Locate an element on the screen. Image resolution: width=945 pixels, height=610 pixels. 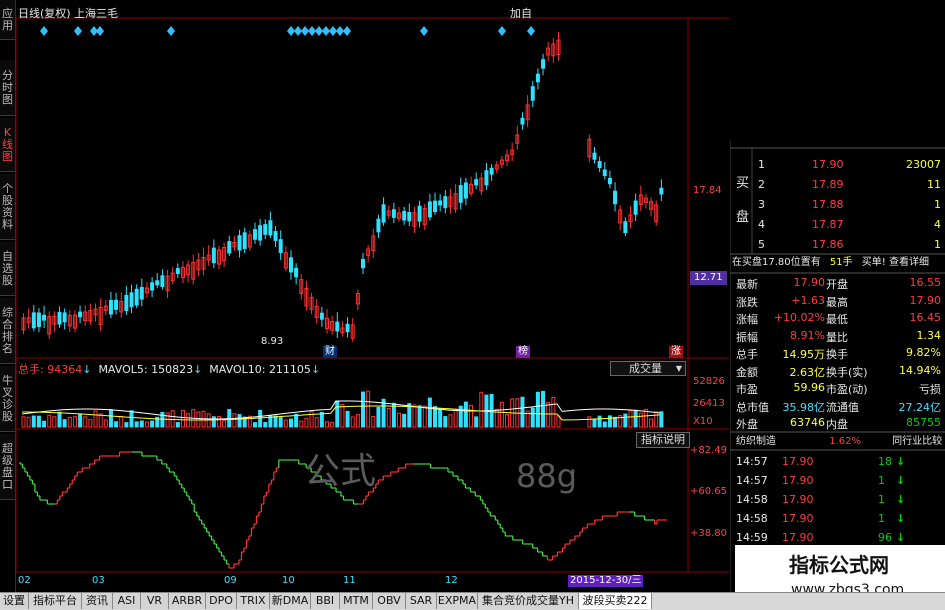
indicator-tab-4: VR is located at coordinates (155, 601).